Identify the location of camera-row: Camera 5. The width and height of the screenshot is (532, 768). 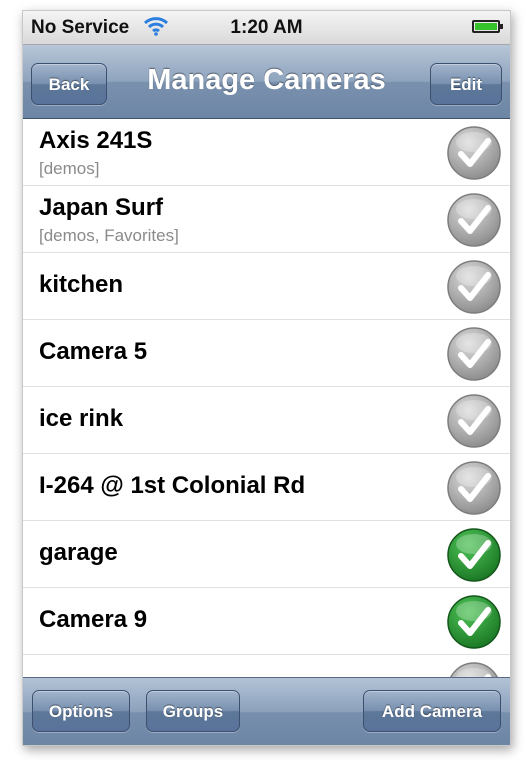
(266, 353).